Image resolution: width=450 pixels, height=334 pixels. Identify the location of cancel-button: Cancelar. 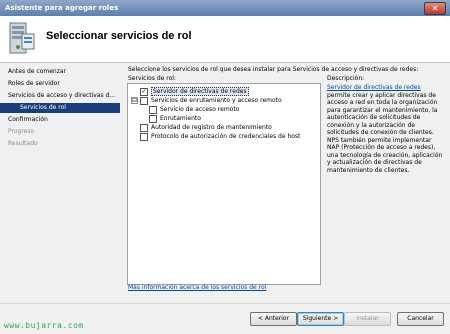
(420, 319).